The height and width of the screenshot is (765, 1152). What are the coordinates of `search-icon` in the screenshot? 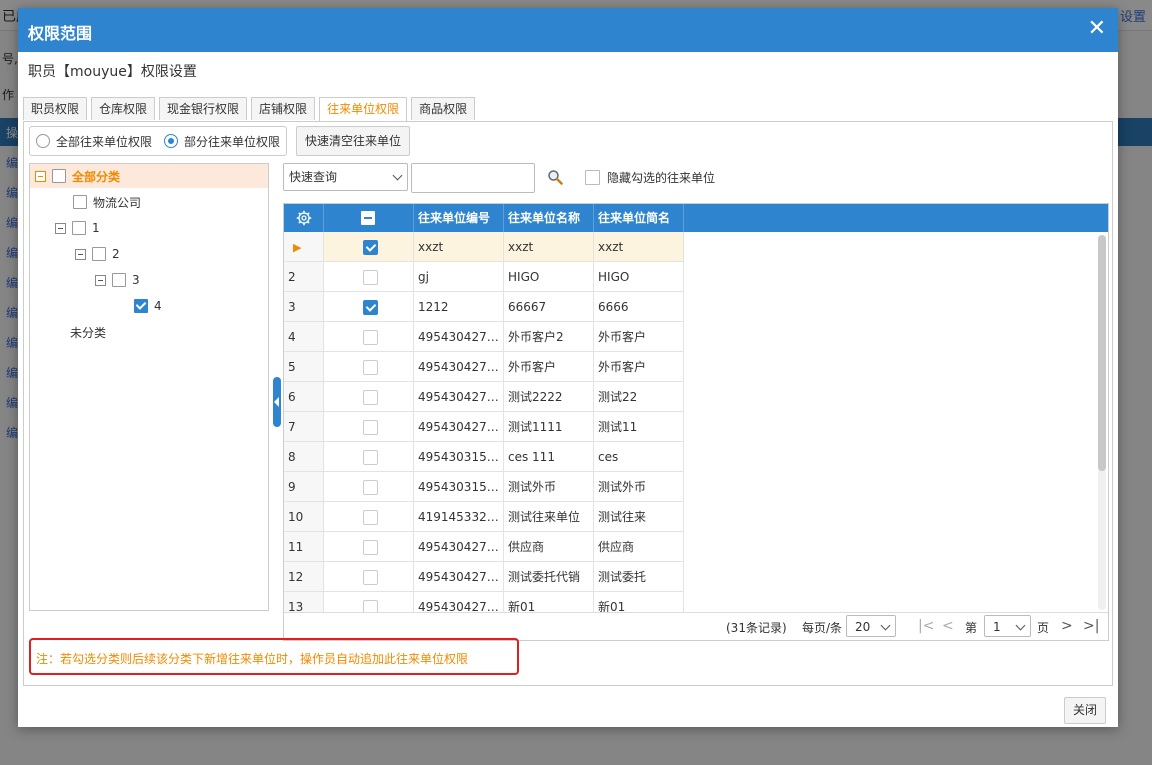 It's located at (555, 177).